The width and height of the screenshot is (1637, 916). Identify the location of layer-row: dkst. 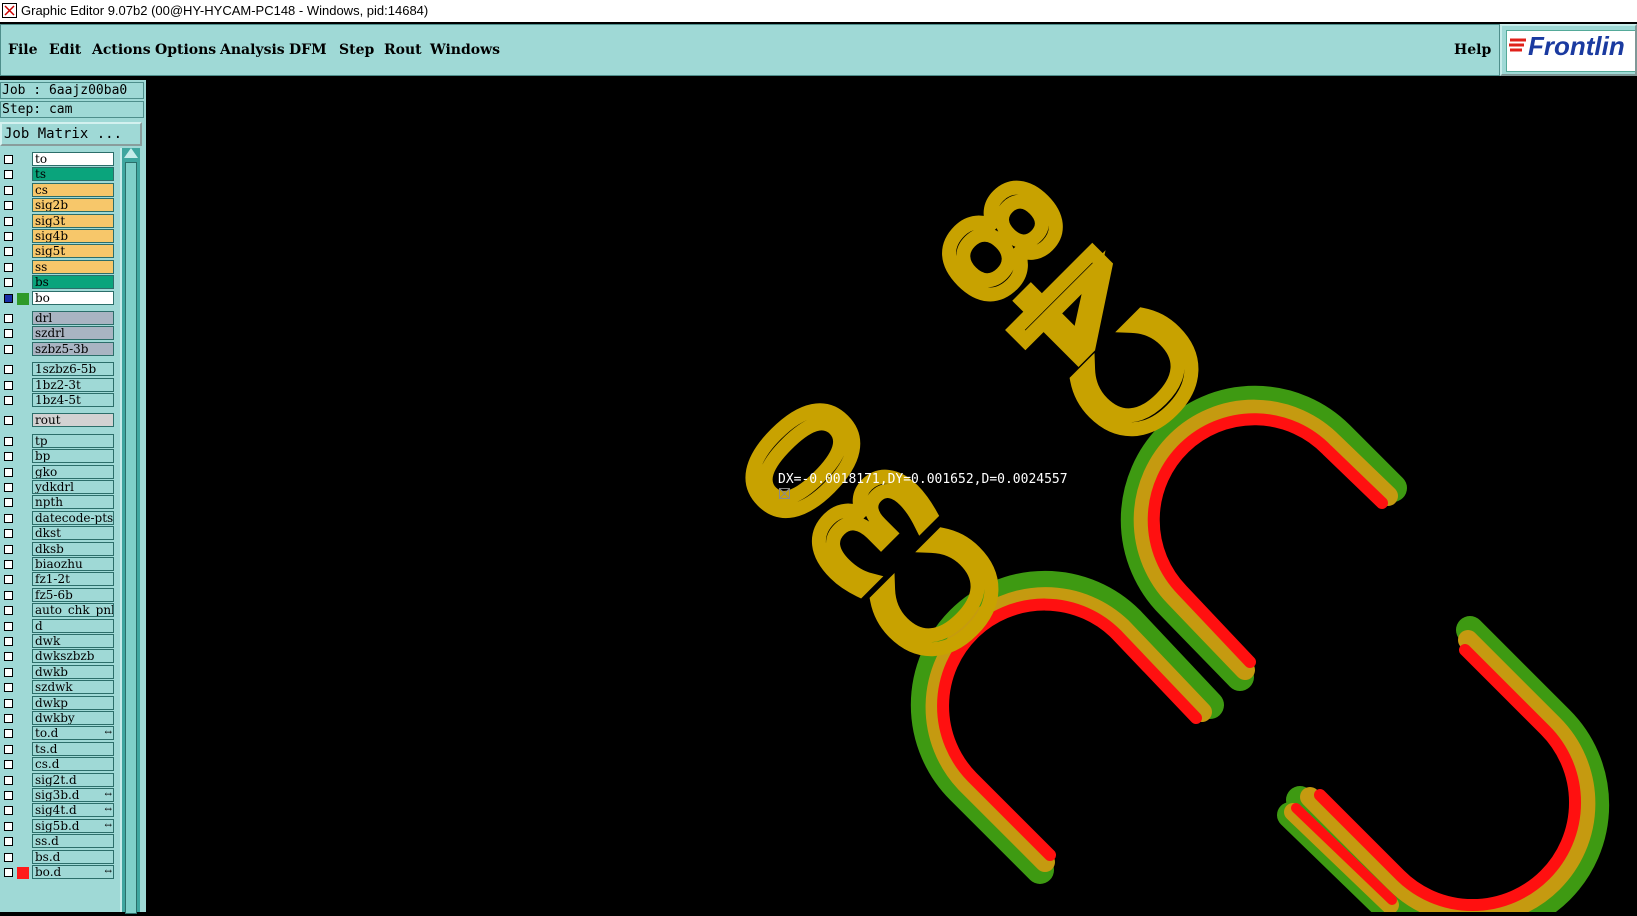
(59, 533).